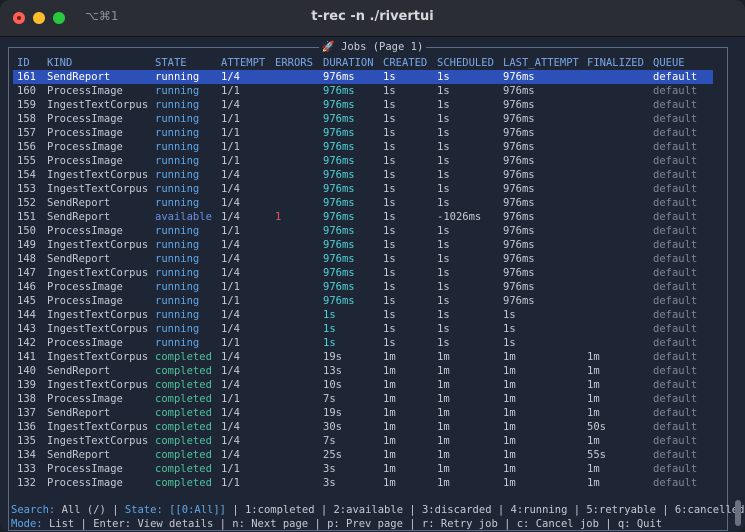 The height and width of the screenshot is (532, 745). What do you see at coordinates (465, 63) in the screenshot?
I see `header-scheduled: SCHEDULED` at bounding box center [465, 63].